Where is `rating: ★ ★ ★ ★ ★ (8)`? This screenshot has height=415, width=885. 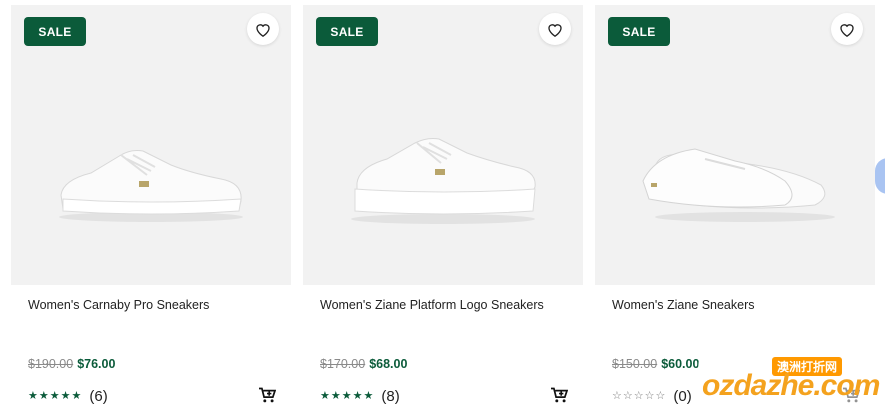 rating: ★ ★ ★ ★ ★ (8) is located at coordinates (360, 396).